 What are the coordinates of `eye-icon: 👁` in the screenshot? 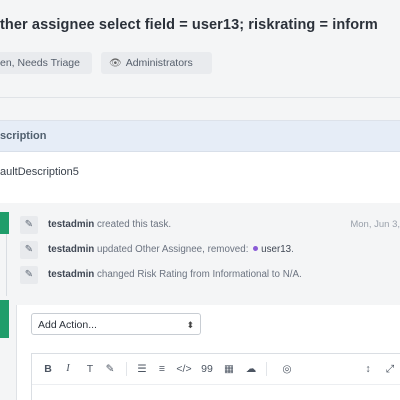 It's located at (115, 63).